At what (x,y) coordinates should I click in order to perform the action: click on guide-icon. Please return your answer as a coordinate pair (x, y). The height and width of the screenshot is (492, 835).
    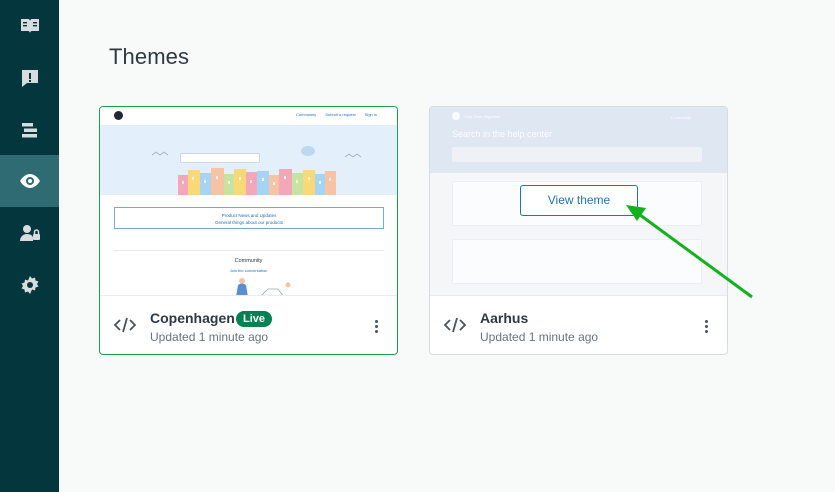
    Looking at the image, I should click on (29, 26).